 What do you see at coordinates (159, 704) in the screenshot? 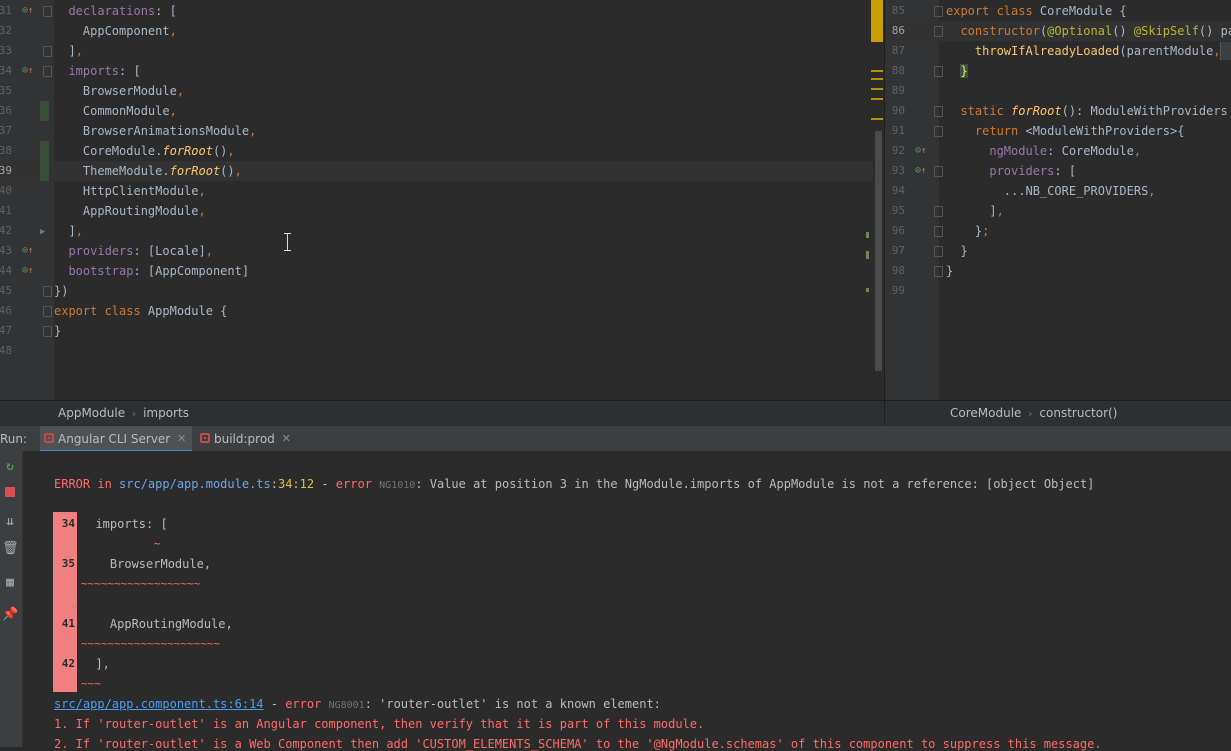
I see `file-link: src/app/app.component.ts:6:14` at bounding box center [159, 704].